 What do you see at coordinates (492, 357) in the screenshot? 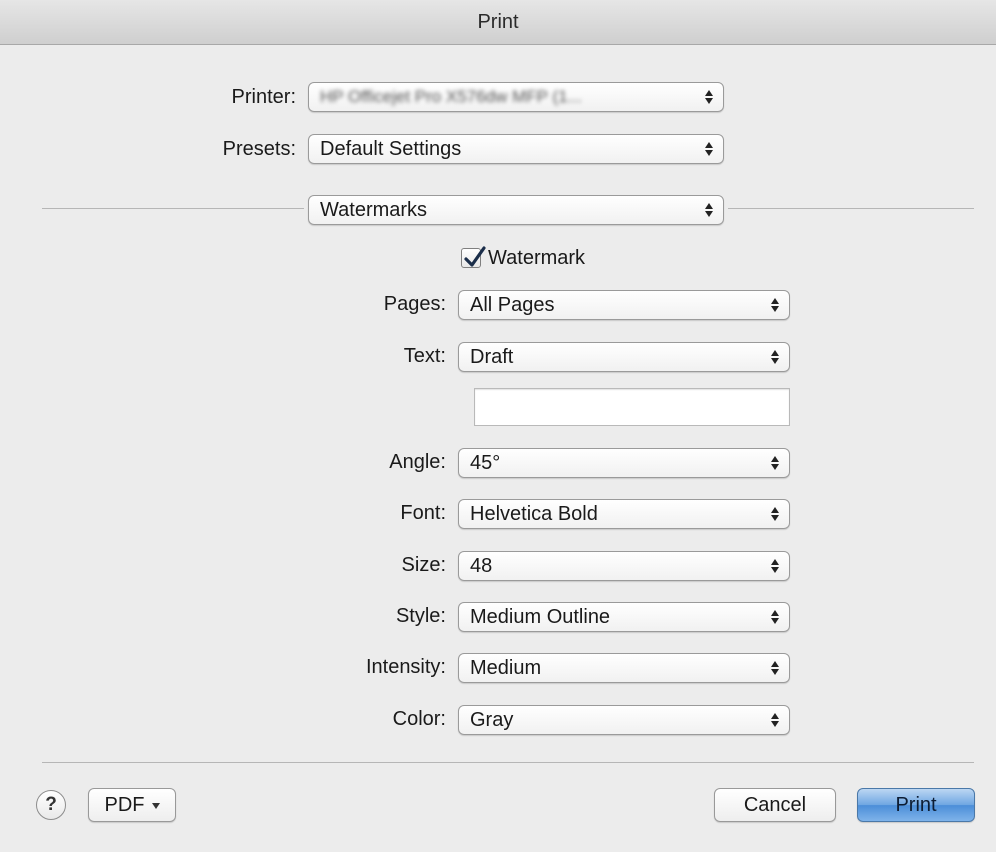
I see `text-value: Draft` at bounding box center [492, 357].